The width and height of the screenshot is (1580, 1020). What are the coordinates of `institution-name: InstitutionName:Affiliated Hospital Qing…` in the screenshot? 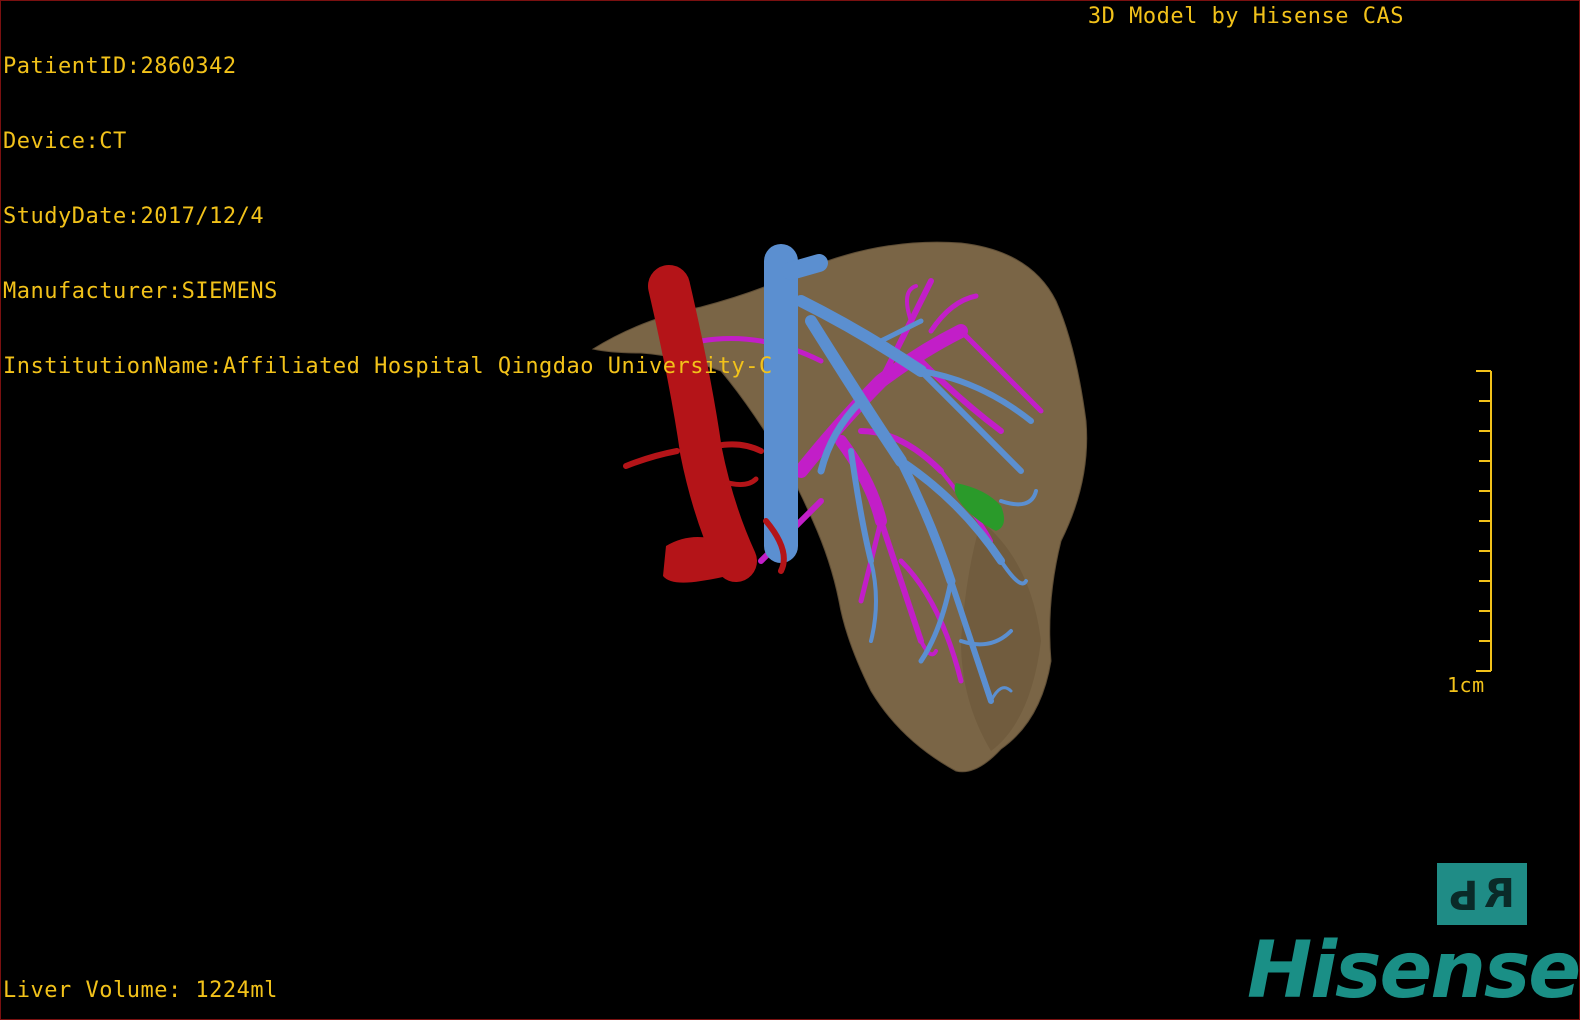 It's located at (388, 366).